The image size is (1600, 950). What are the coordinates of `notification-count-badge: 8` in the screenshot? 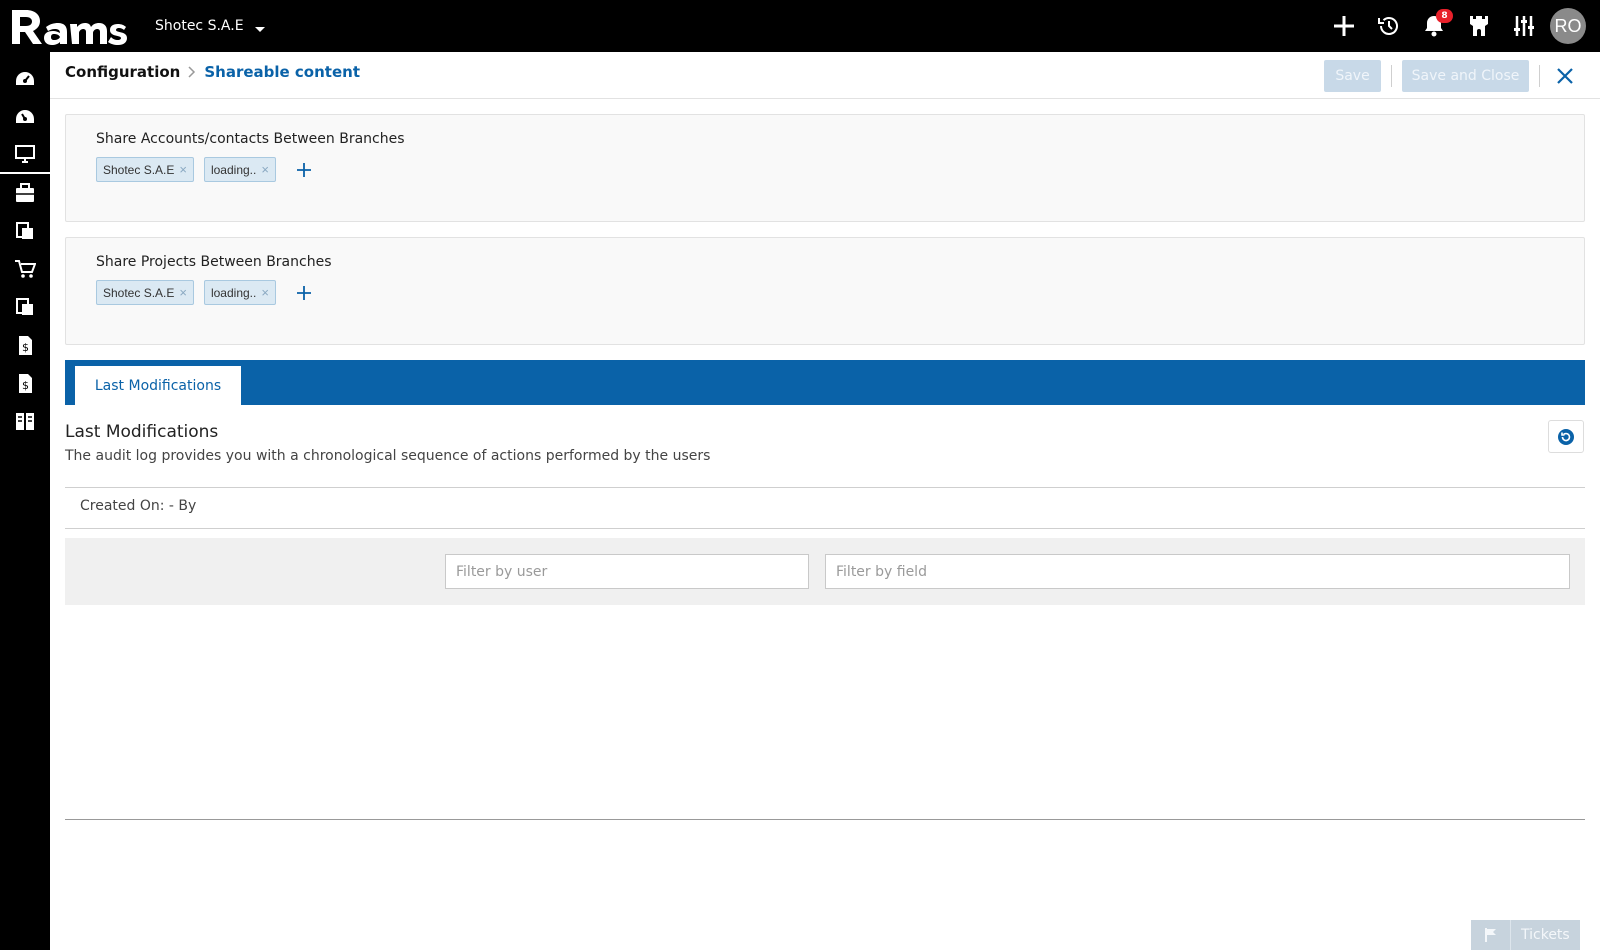 It's located at (1444, 16).